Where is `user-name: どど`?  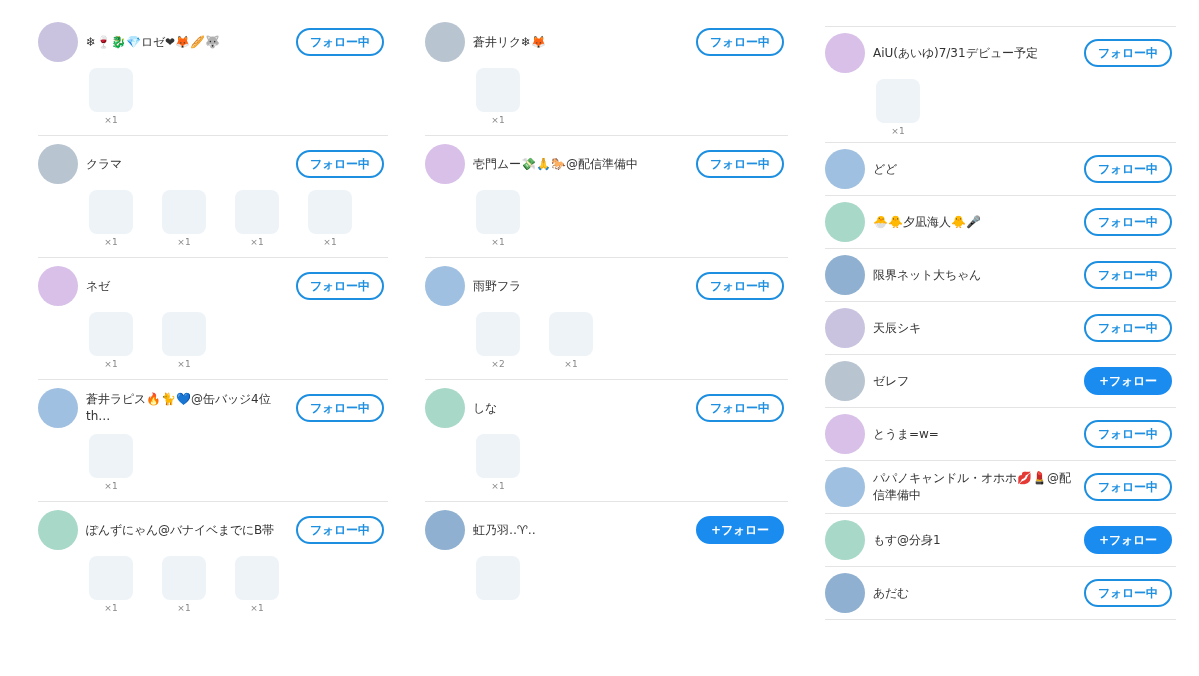 user-name: どど is located at coordinates (885, 169).